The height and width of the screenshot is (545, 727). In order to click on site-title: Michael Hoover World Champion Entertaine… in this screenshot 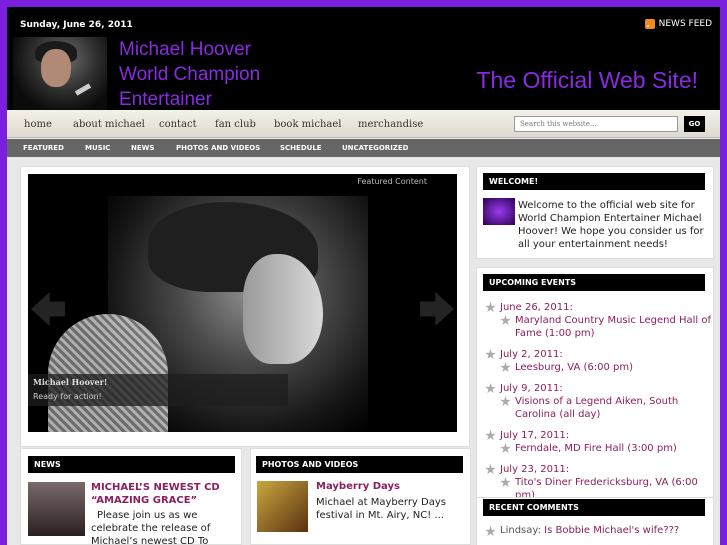, I will do `click(189, 74)`.